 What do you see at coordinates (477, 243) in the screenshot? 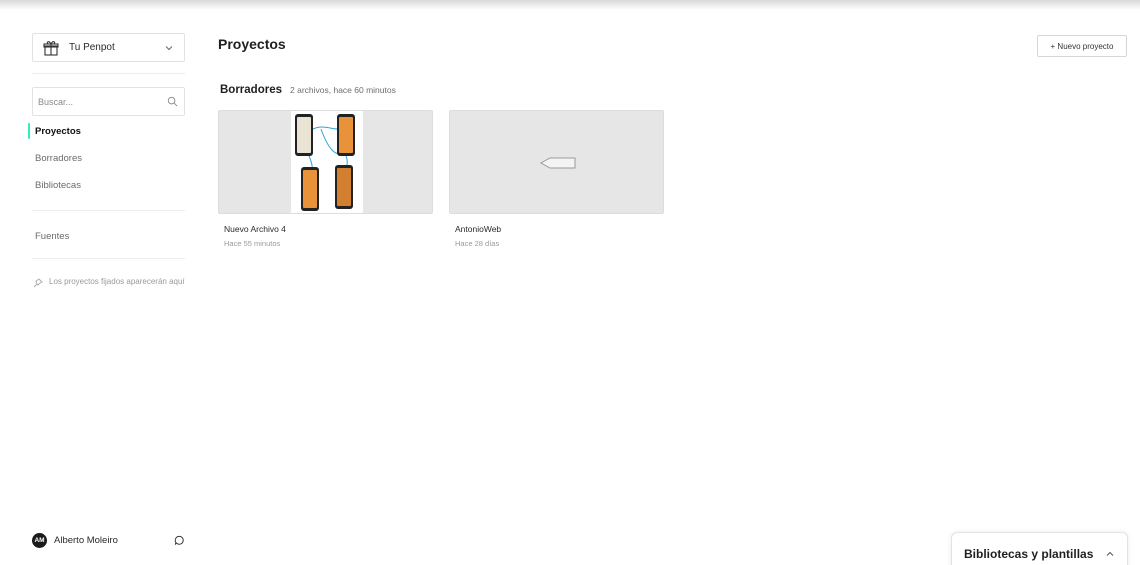
I see `file-date: Hace 28 días` at bounding box center [477, 243].